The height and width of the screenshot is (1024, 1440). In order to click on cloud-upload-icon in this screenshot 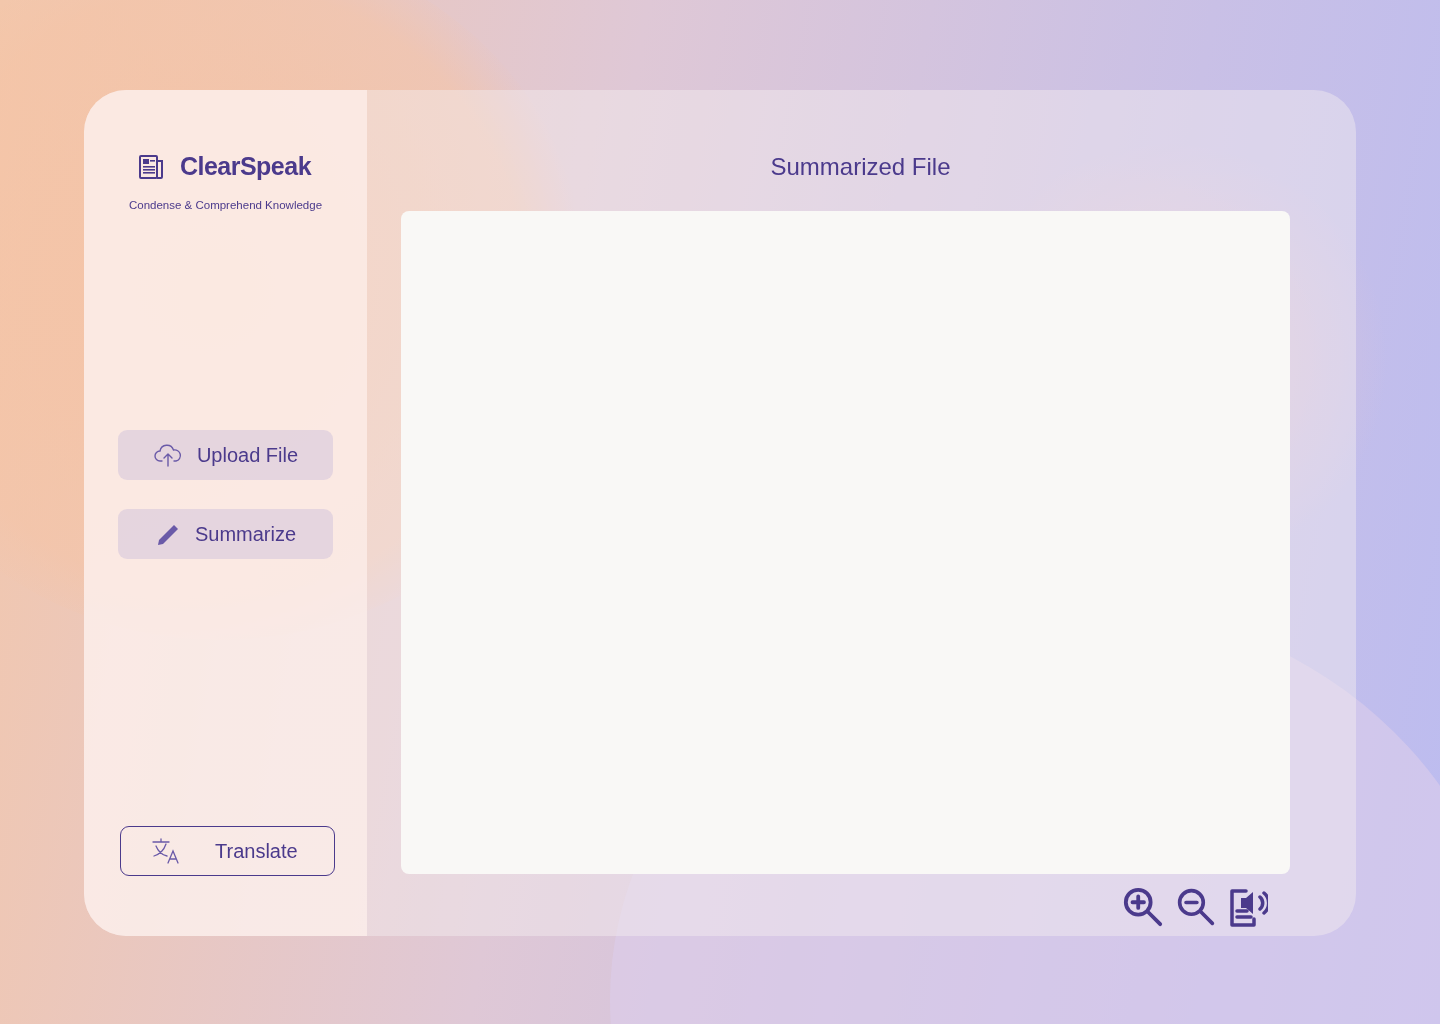, I will do `click(167, 455)`.